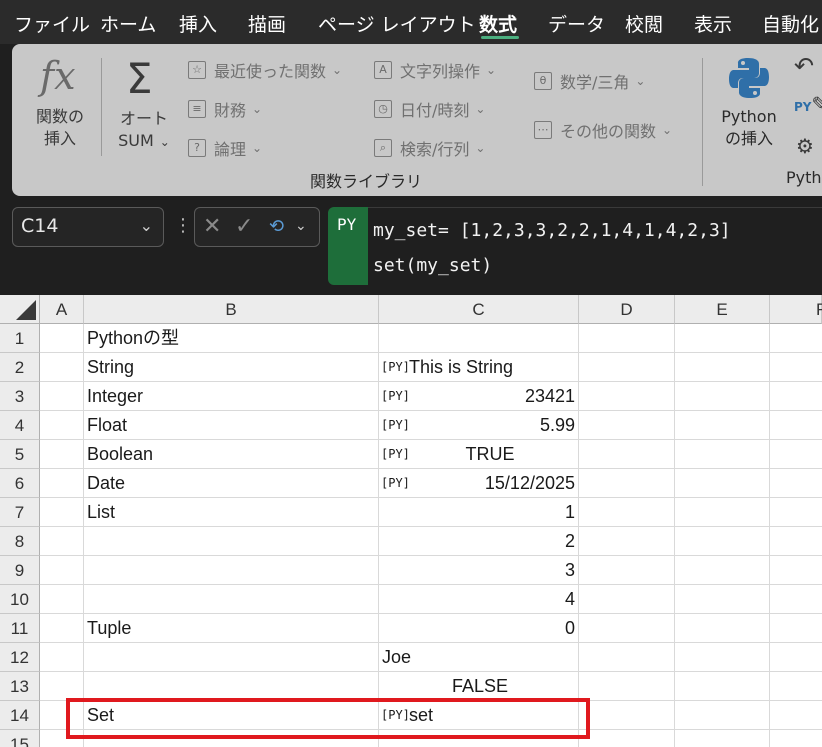 Image resolution: width=822 pixels, height=747 pixels. Describe the element at coordinates (790, 23) in the screenshot. I see `tab-automate: 自動化` at that location.